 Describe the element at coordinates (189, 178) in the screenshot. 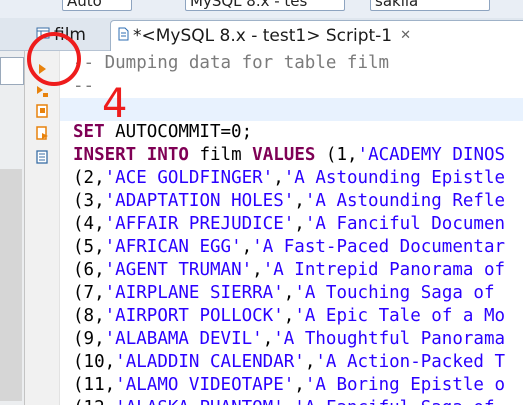

I see `string-literal: 'ACE GOLDFINGER'` at that location.